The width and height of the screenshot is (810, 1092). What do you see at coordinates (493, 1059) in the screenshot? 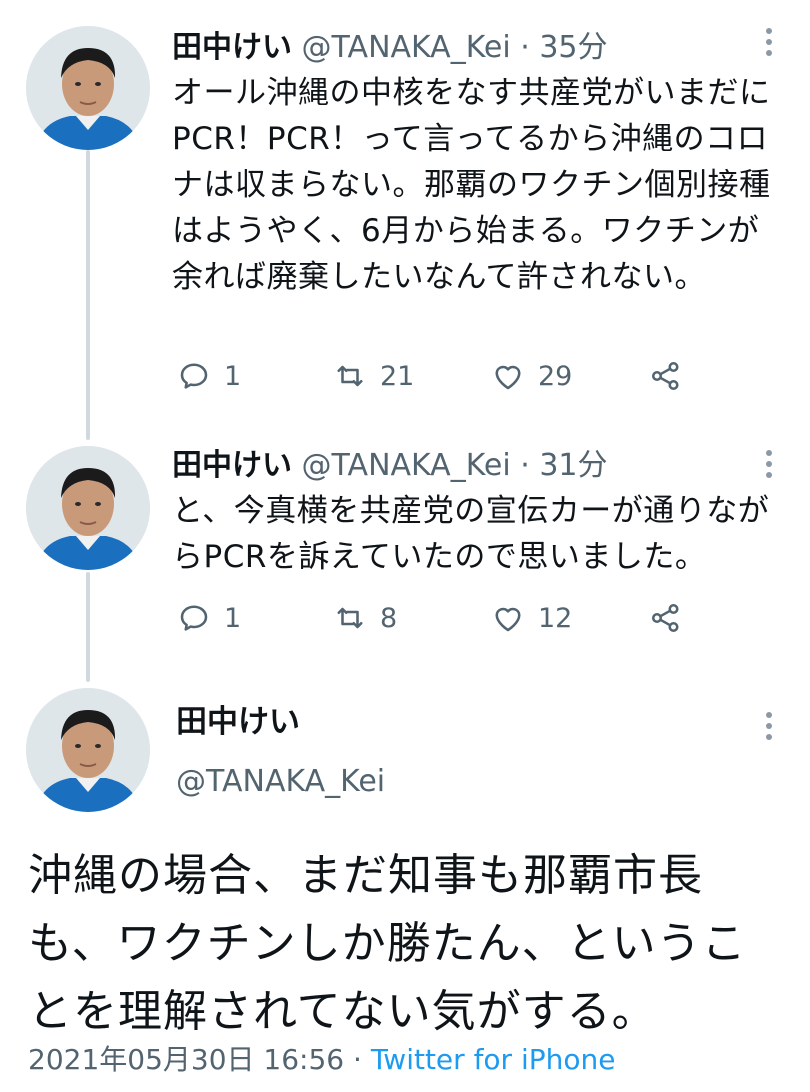
I see `tweet-source-link: Twitter for iPhone` at bounding box center [493, 1059].